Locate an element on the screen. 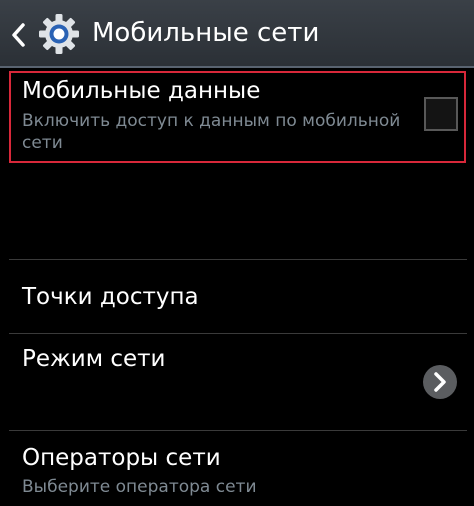  action-bar: Мобильные сети is located at coordinates (237, 34).